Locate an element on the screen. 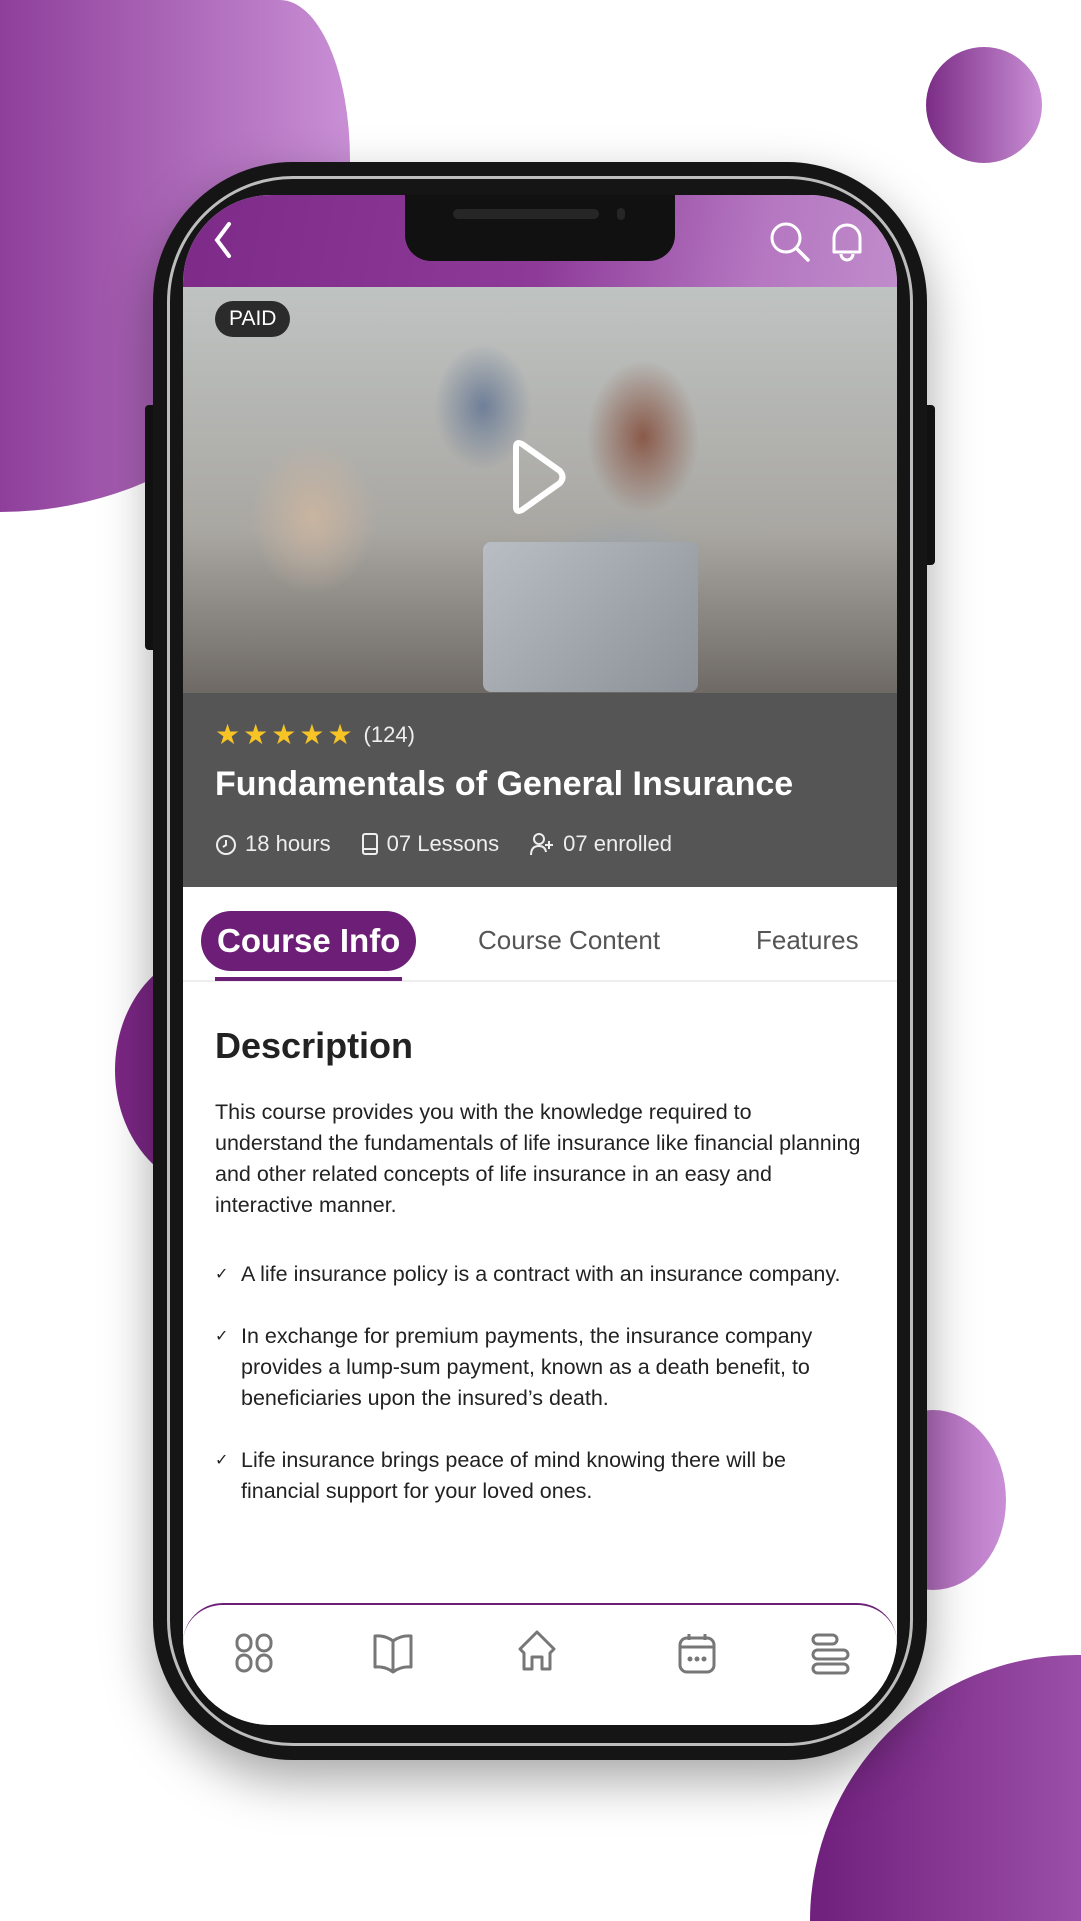  course-meta: 18 hours 07 Lessons 07 enrolled is located at coordinates (443, 844).